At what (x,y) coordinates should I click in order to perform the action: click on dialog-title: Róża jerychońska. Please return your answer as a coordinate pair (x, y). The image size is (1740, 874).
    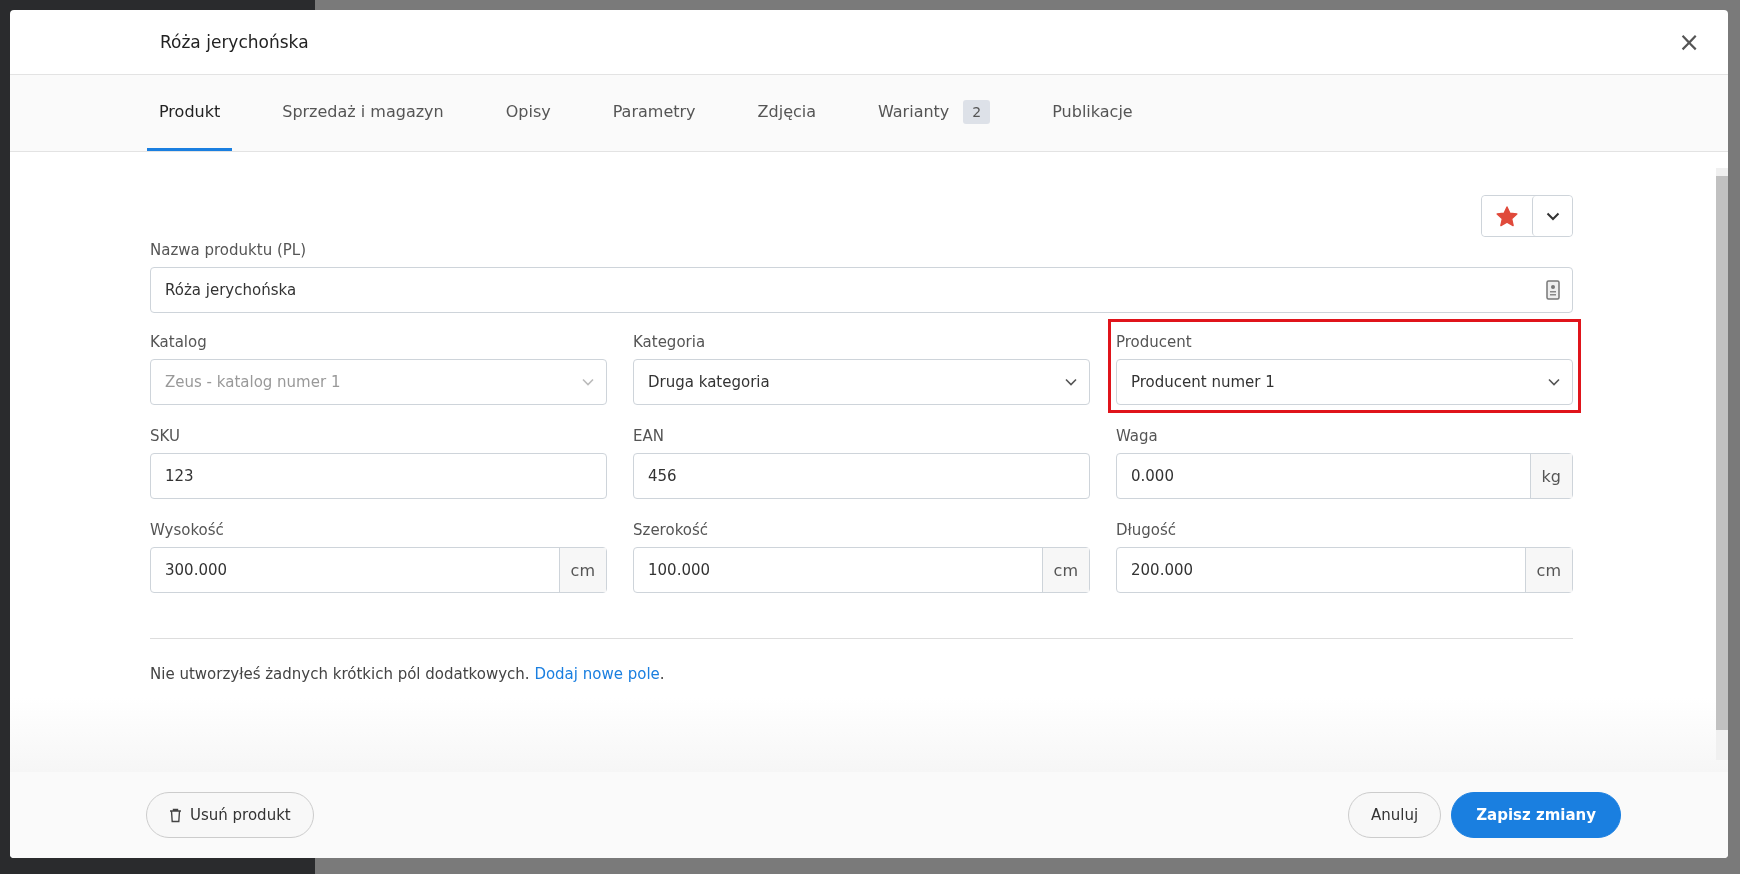
    Looking at the image, I should click on (234, 42).